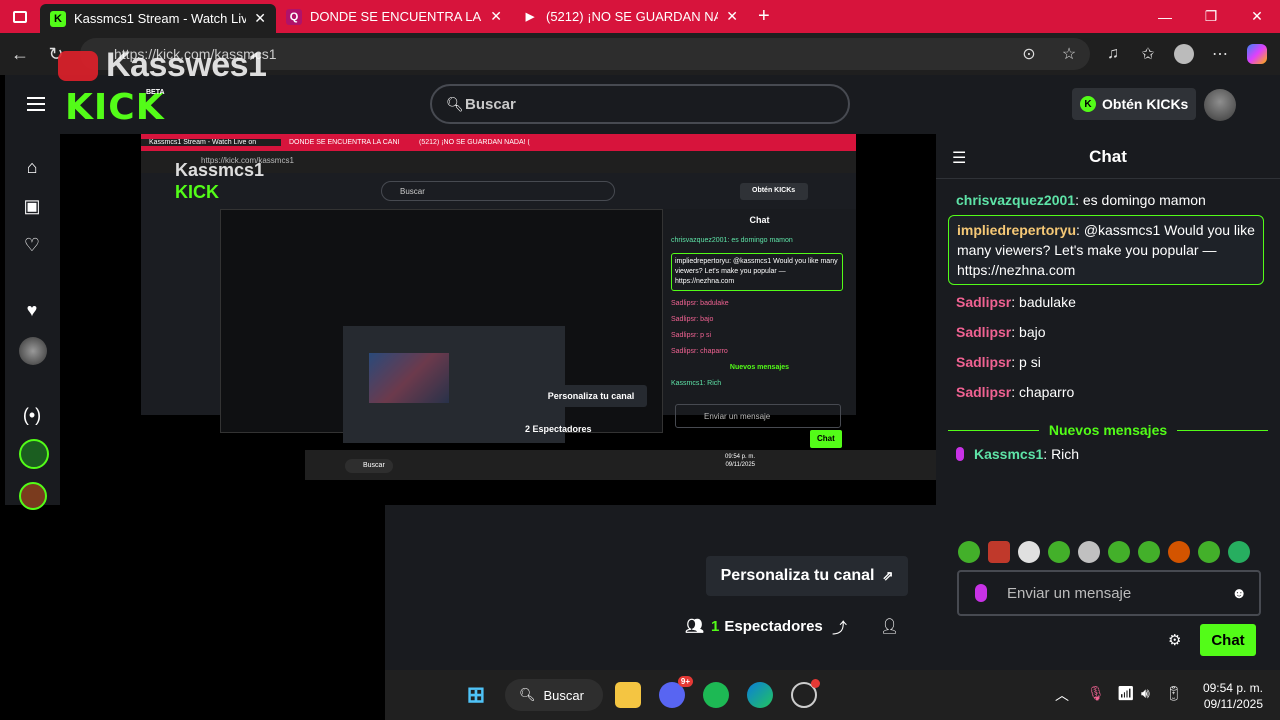 Image resolution: width=1280 pixels, height=720 pixels. What do you see at coordinates (960, 454) in the screenshot?
I see `broadcaster-mic-icon` at bounding box center [960, 454].